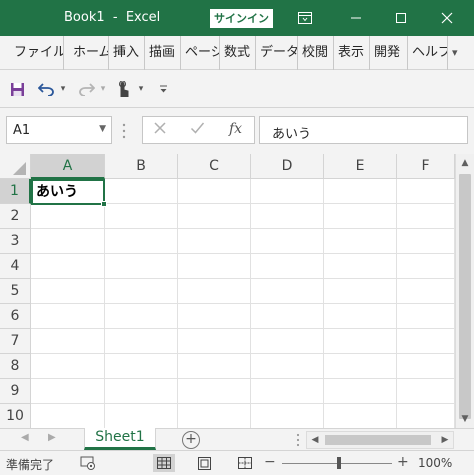 Image resolution: width=474 pixels, height=475 pixels. What do you see at coordinates (141, 166) in the screenshot?
I see `column-header-b: B` at bounding box center [141, 166].